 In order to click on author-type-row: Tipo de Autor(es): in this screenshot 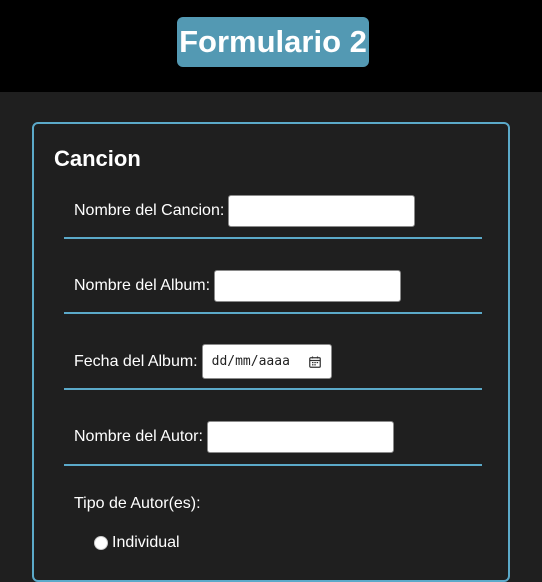, I will do `click(137, 504)`.